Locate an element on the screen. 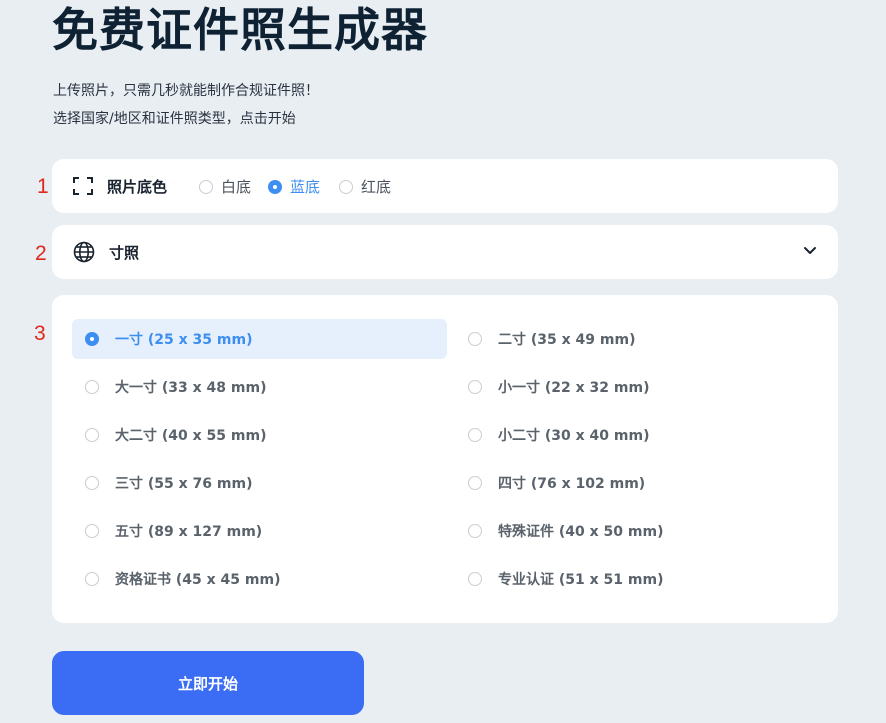 This screenshot has height=723, width=886. size-option-label: 五寸 (89 x 127 mm) is located at coordinates (189, 532).